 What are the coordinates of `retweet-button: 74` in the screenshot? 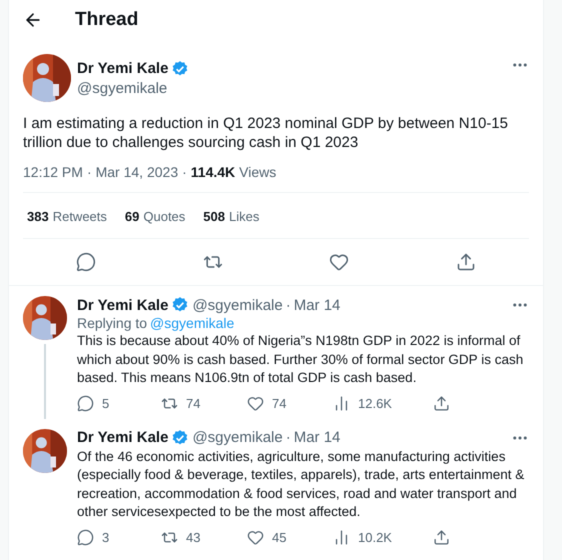 It's located at (204, 403).